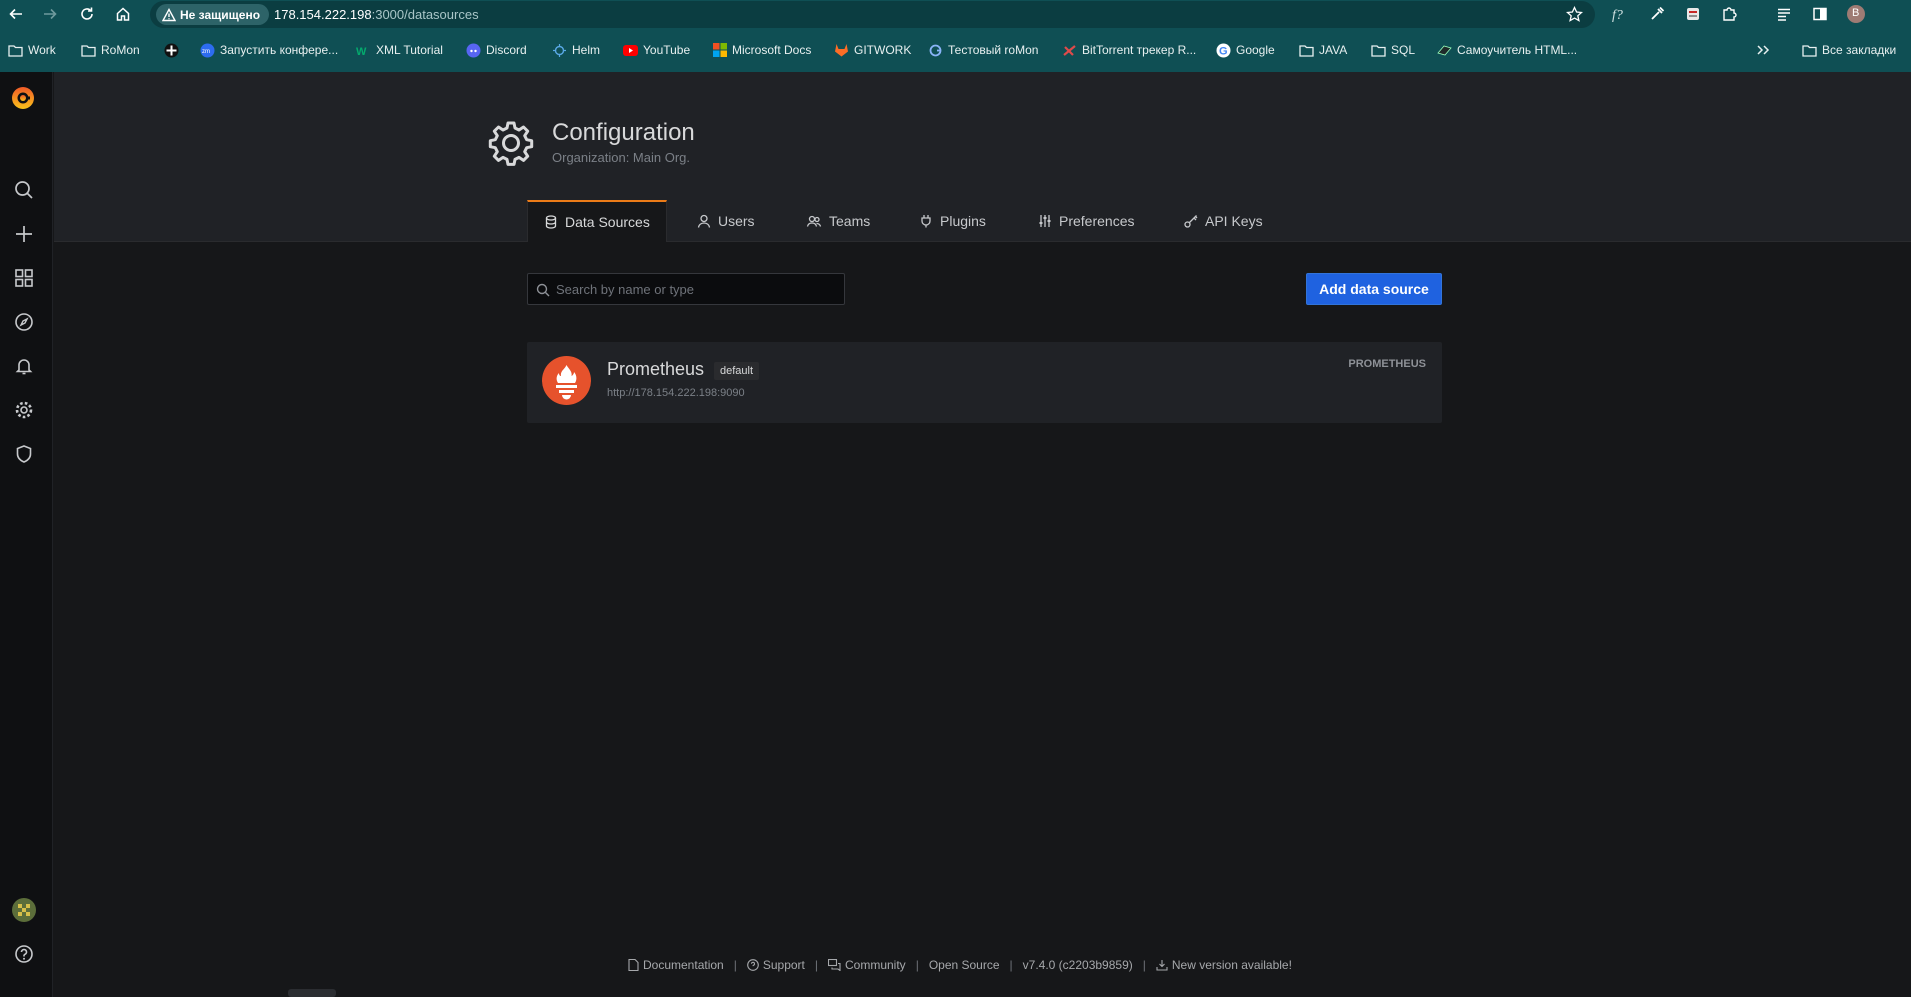 This screenshot has height=997, width=1911. What do you see at coordinates (24, 278) in the screenshot?
I see `dashboards-nav-button` at bounding box center [24, 278].